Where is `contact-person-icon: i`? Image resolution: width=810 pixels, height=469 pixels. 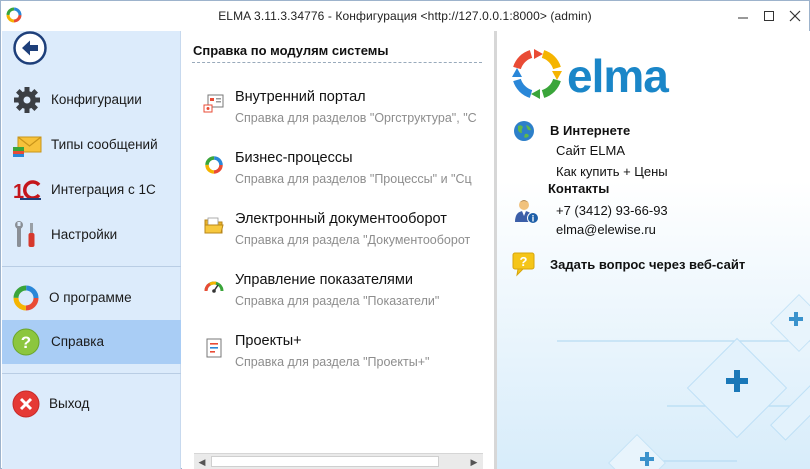
contact-person-icon: i is located at coordinates (527, 212).